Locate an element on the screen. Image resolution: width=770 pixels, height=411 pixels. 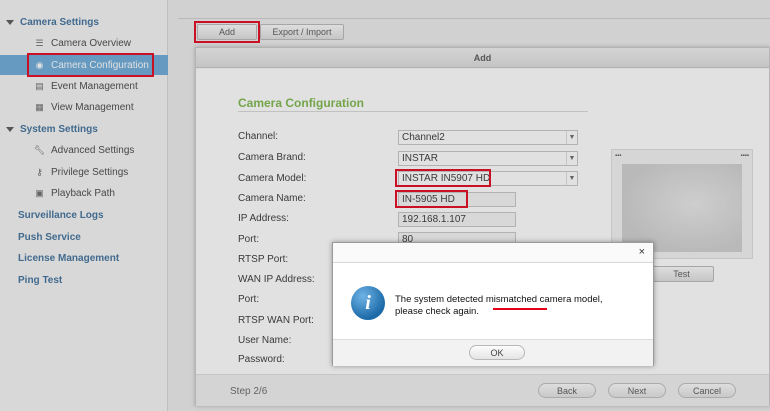
underline-highlight is located at coordinates (520, 309).